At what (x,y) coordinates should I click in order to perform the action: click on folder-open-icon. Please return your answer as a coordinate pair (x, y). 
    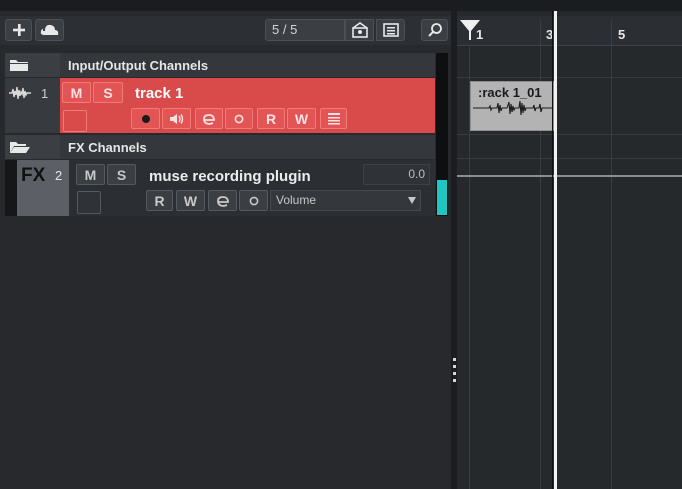
    Looking at the image, I should click on (20, 147).